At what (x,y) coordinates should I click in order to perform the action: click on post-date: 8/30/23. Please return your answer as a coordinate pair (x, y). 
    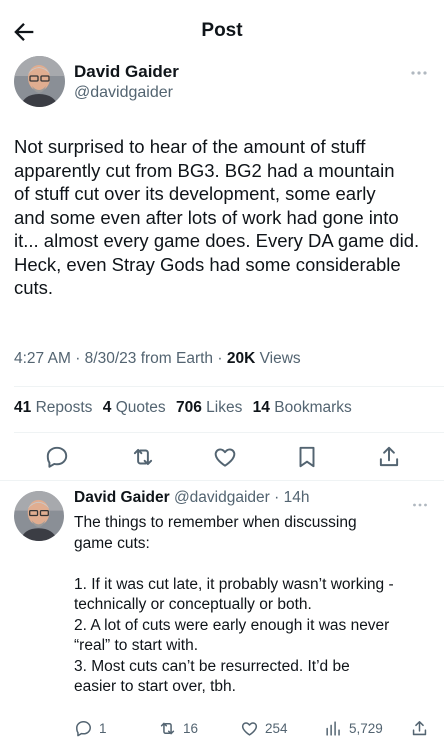
    Looking at the image, I should click on (111, 358).